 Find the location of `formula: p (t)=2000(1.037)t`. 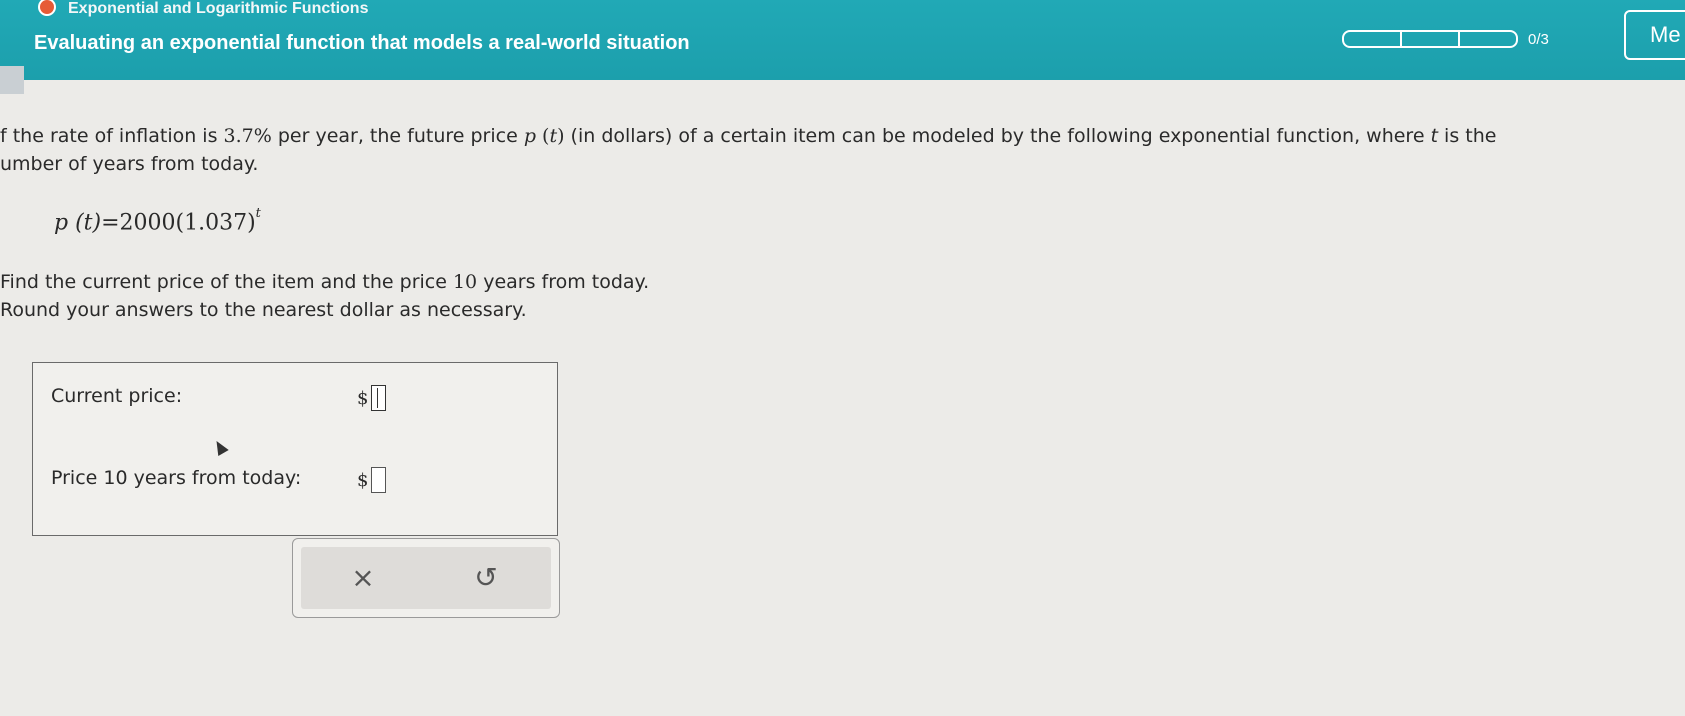

formula: p (t)=2000(1.037)t is located at coordinates (157, 221).